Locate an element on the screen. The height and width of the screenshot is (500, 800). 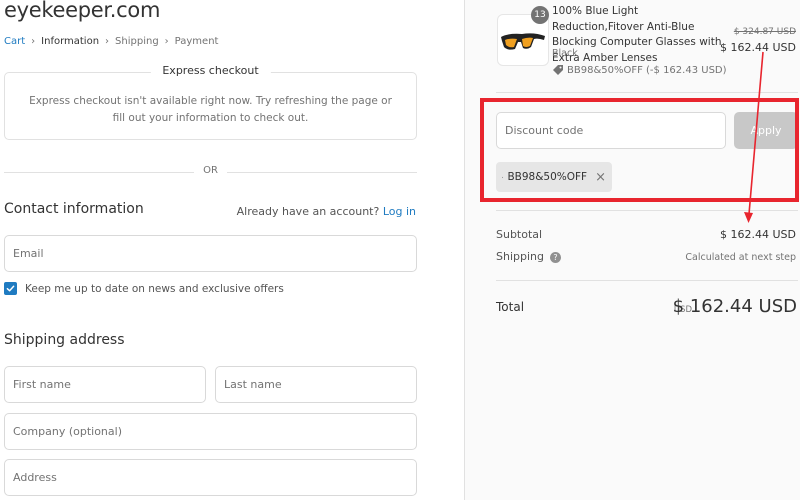
express-checkout-title: Express checkout is located at coordinates (210, 70).